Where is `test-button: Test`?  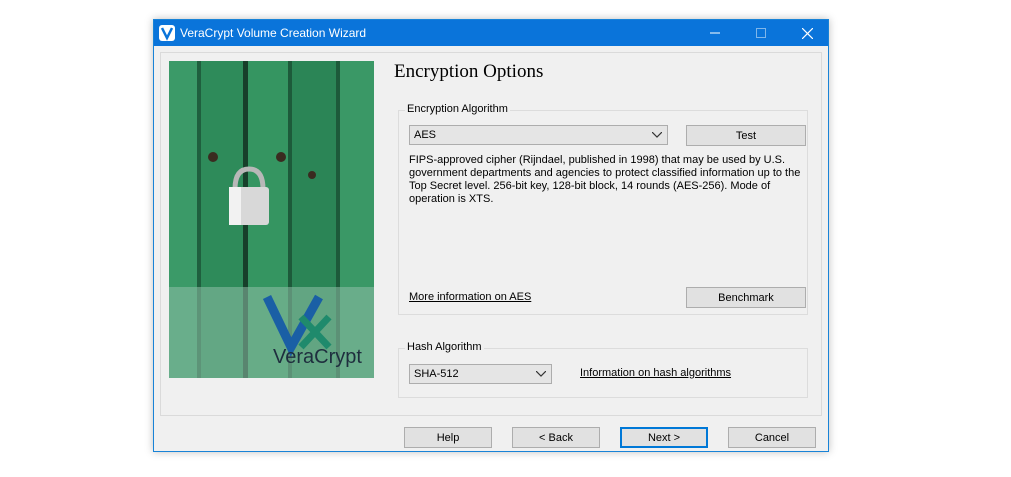
test-button: Test is located at coordinates (746, 135).